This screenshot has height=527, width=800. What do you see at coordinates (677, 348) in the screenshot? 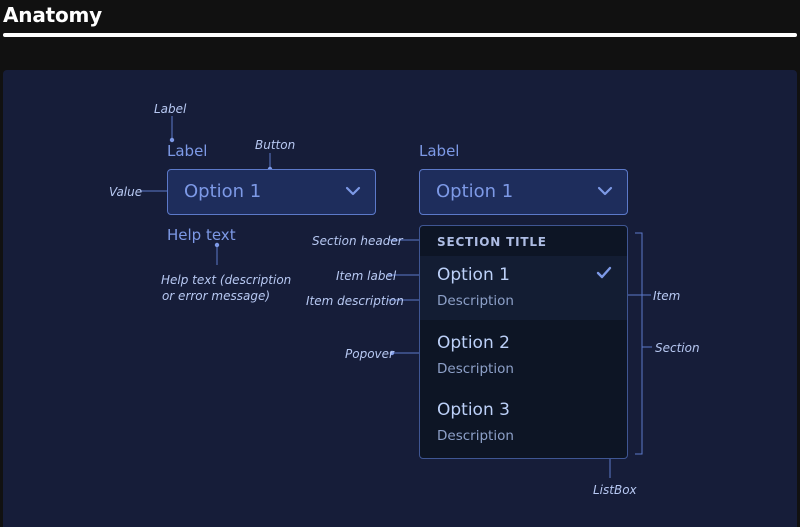
I see `annotation-section: Section` at bounding box center [677, 348].